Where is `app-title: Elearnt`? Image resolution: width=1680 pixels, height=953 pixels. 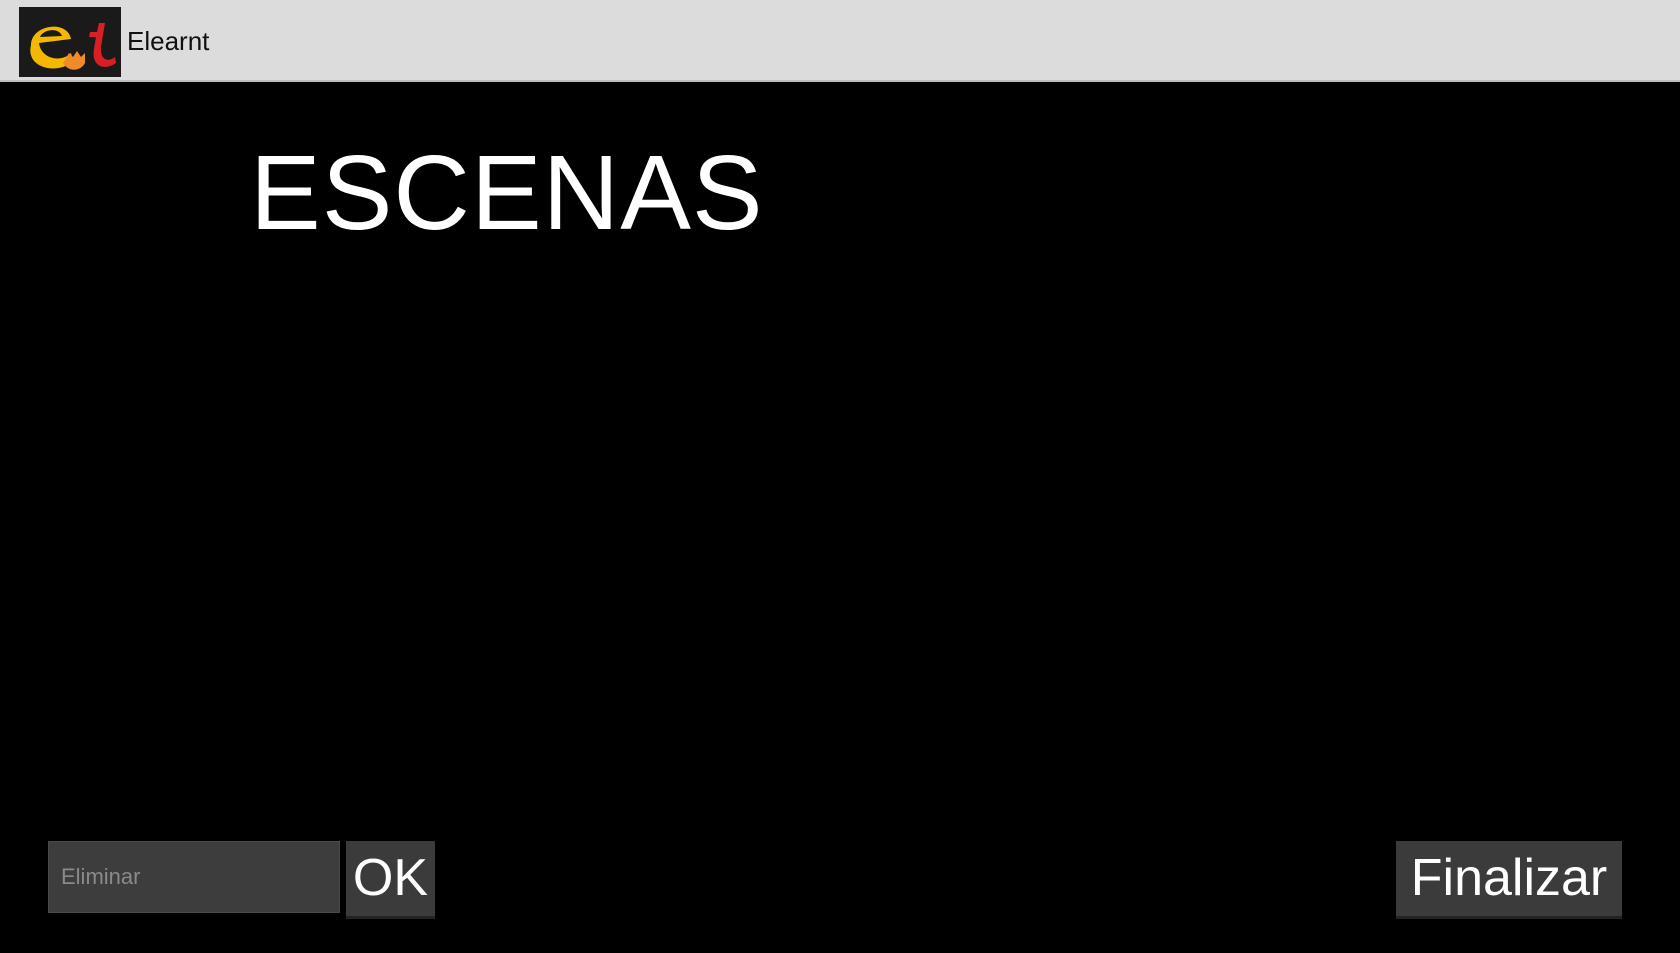 app-title: Elearnt is located at coordinates (168, 41).